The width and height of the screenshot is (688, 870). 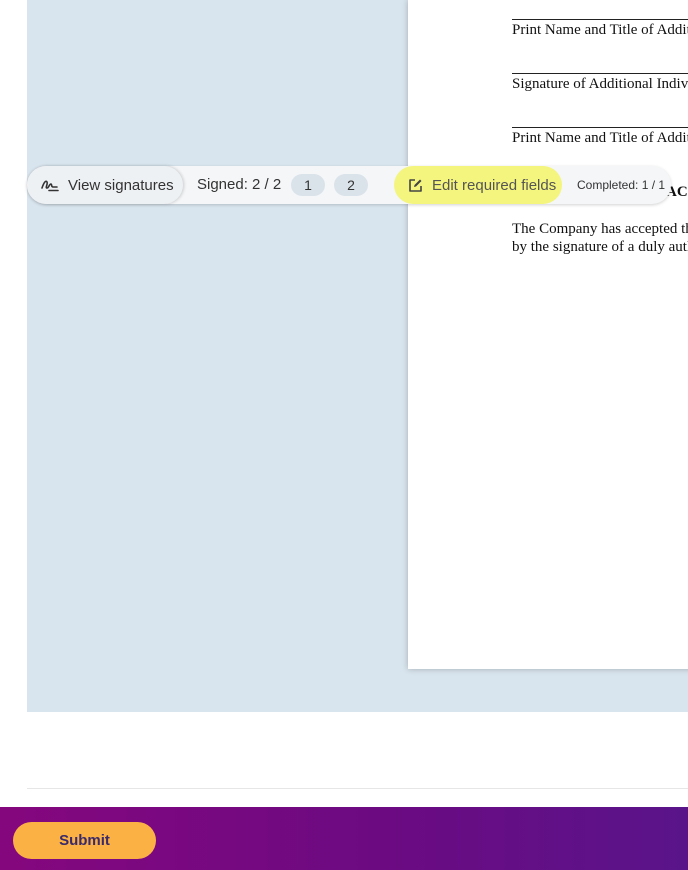 I want to click on signature-icon, so click(x=50, y=186).